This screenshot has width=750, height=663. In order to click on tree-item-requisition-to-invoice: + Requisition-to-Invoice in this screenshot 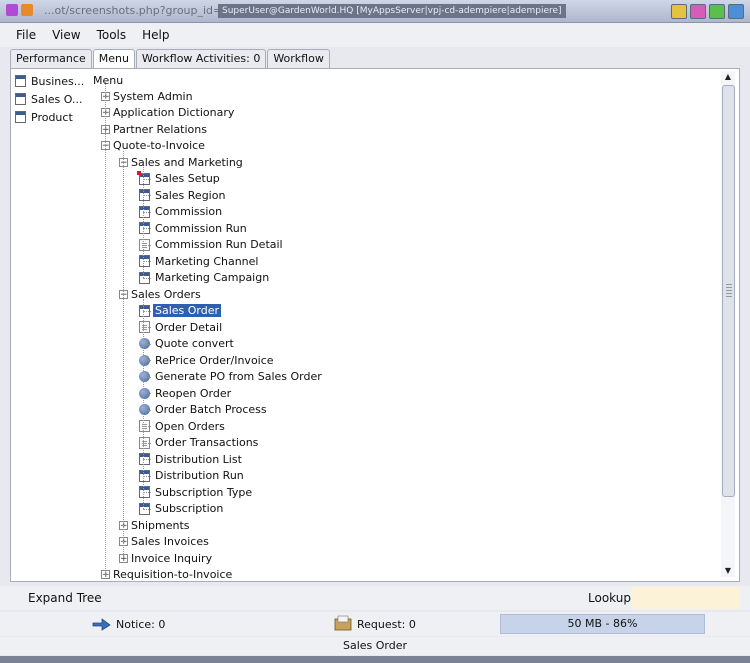, I will do `click(166, 575)`.